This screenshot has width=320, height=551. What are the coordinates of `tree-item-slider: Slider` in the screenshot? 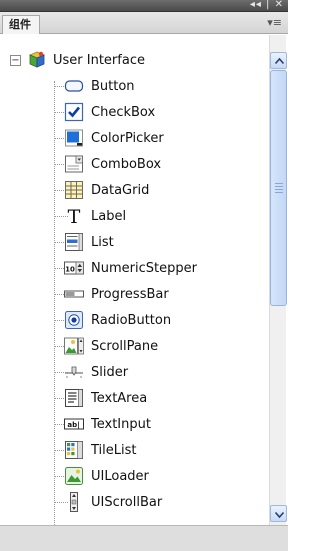 It's located at (96, 372).